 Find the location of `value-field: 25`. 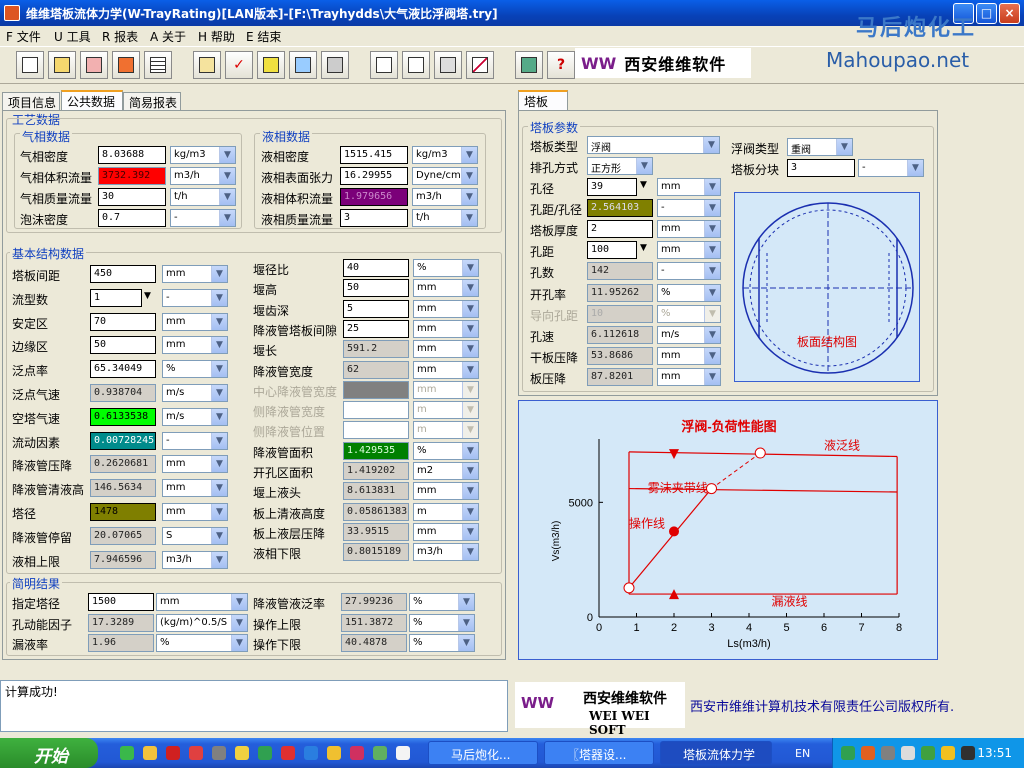

value-field: 25 is located at coordinates (376, 328).